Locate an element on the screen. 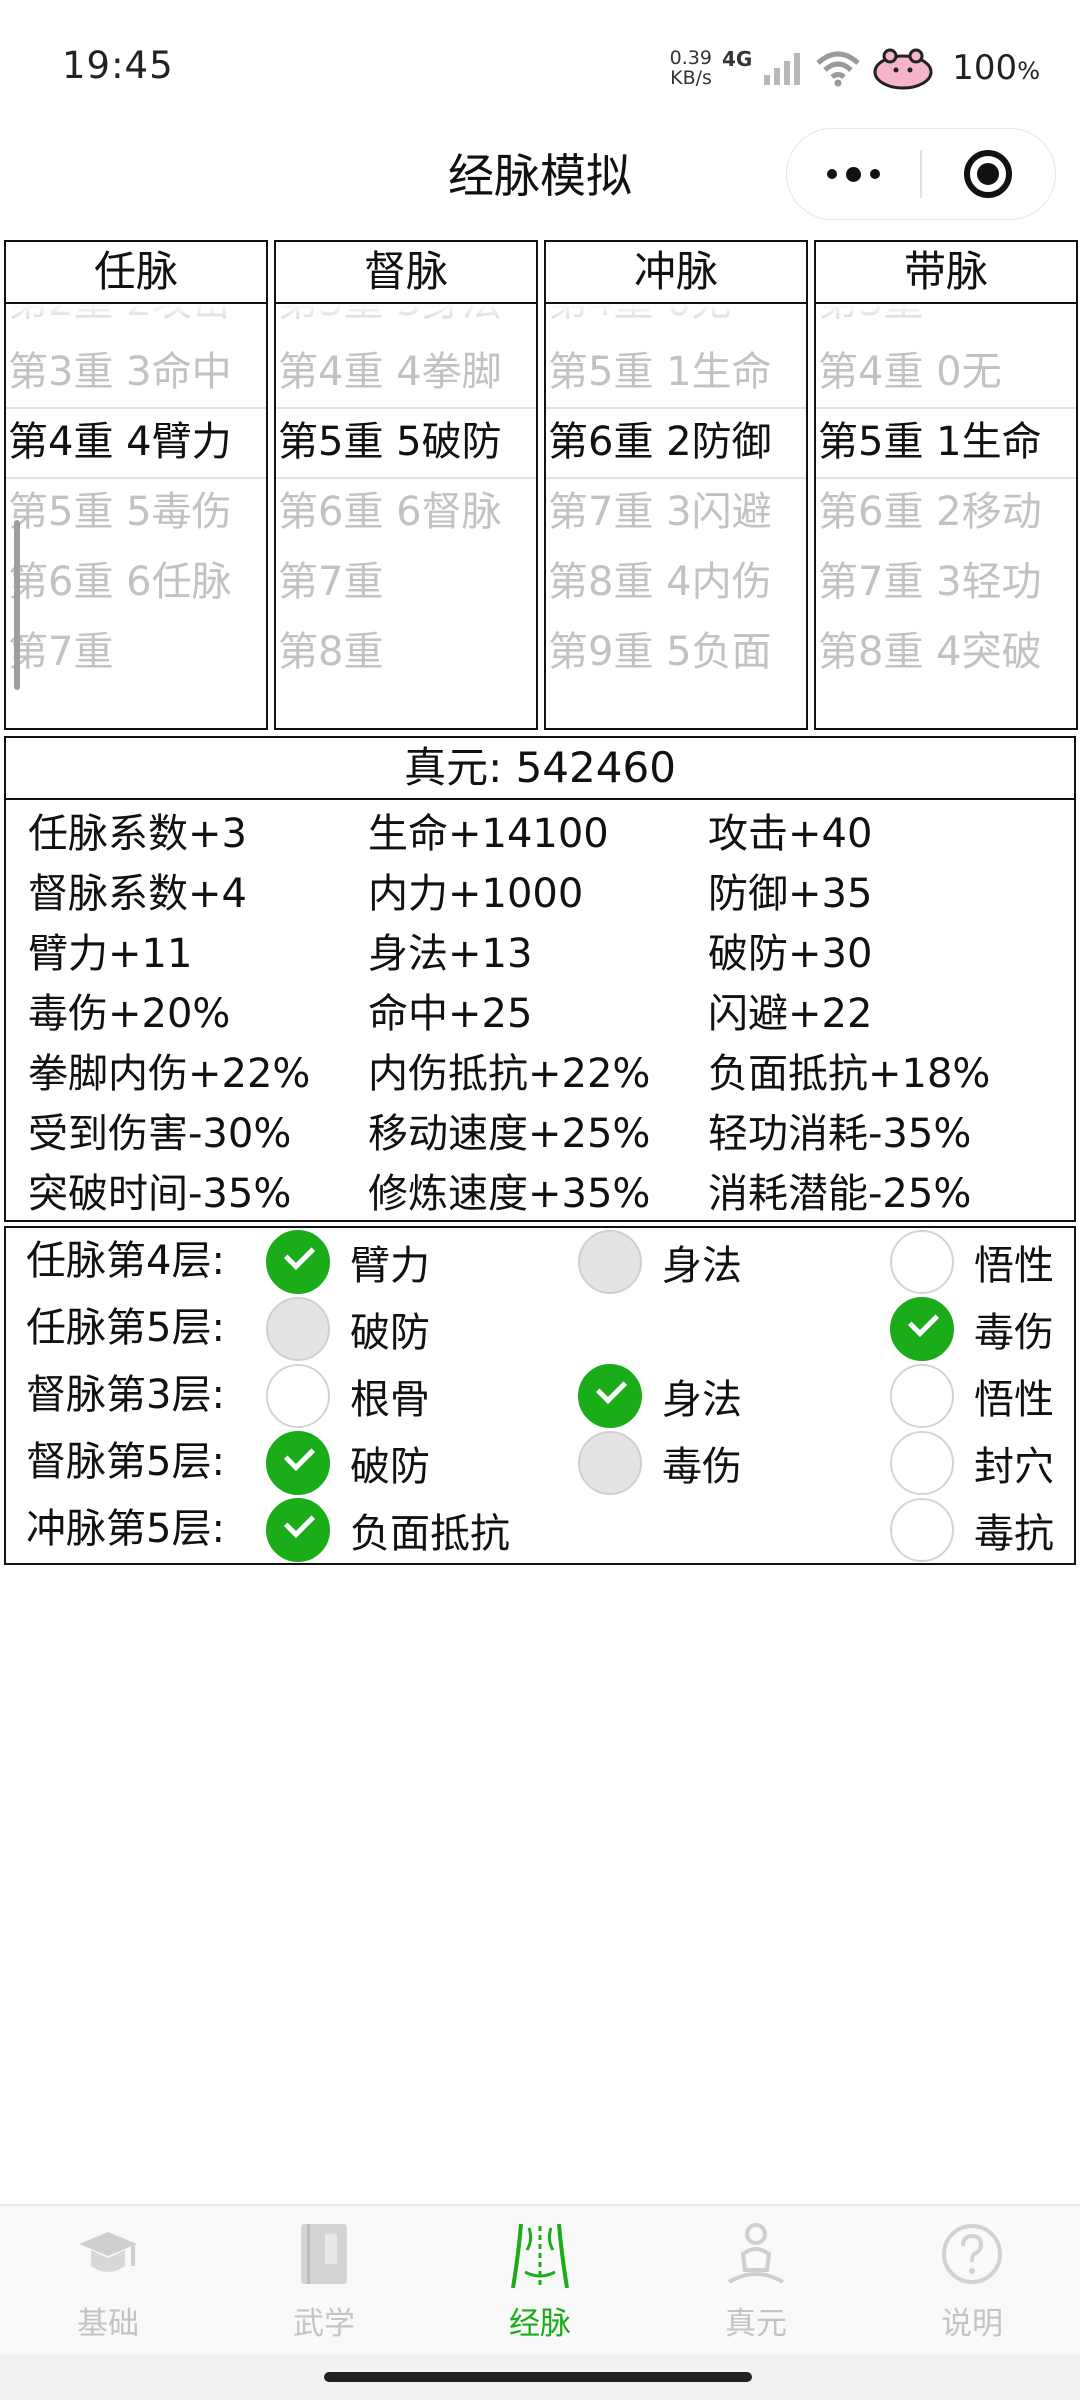 The image size is (1080, 2400). tab-basics: 基础 is located at coordinates (108, 2281).